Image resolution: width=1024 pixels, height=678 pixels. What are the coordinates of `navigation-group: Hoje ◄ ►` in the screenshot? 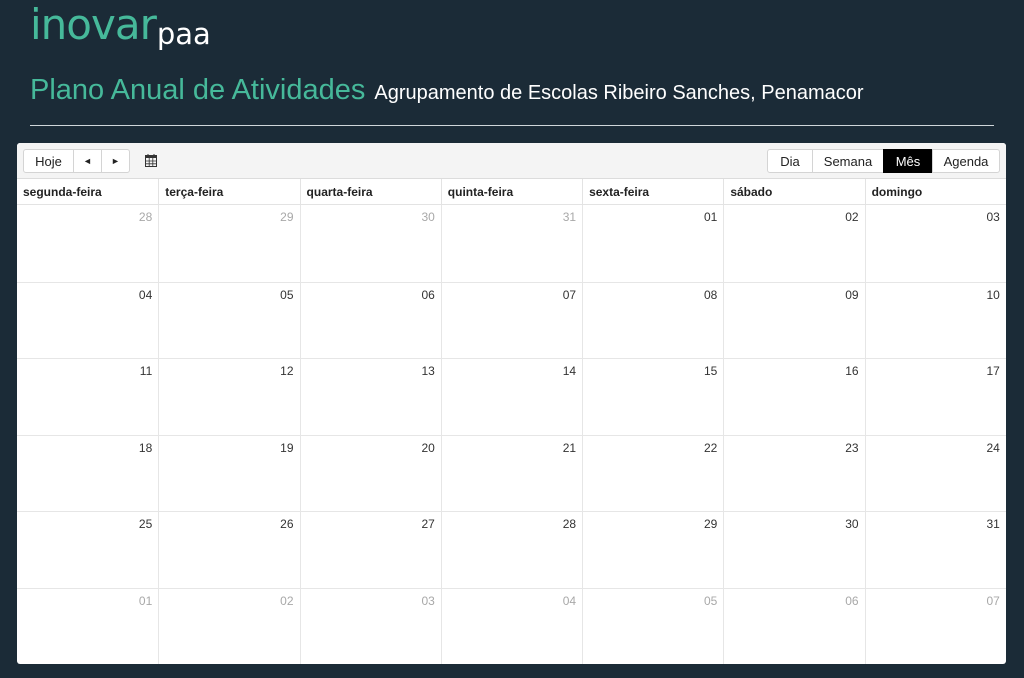 It's located at (76, 161).